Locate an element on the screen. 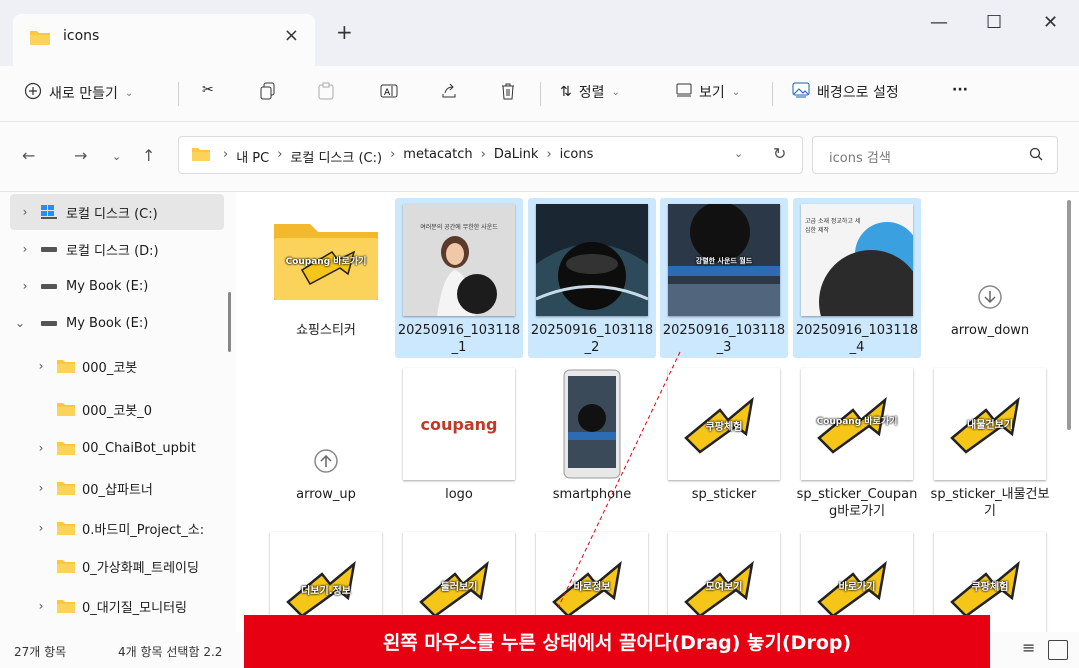 This screenshot has height=668, width=1079. file-item-image: 20250916_103118_2 is located at coordinates (592, 278).